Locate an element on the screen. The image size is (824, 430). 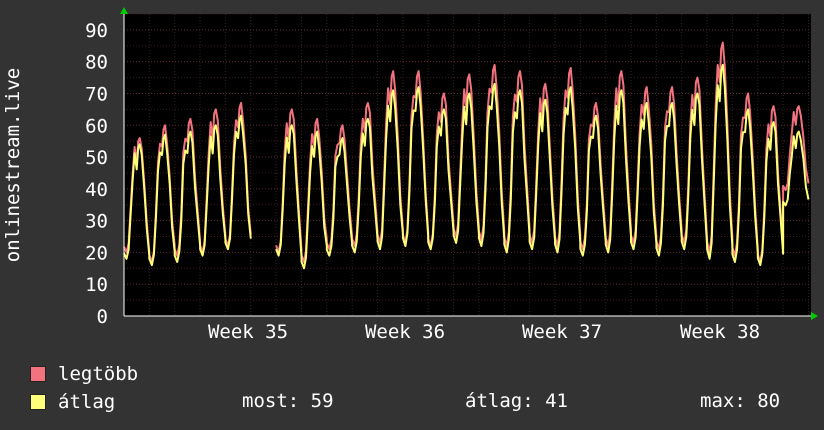
stat-max: max: 80 is located at coordinates (740, 401).